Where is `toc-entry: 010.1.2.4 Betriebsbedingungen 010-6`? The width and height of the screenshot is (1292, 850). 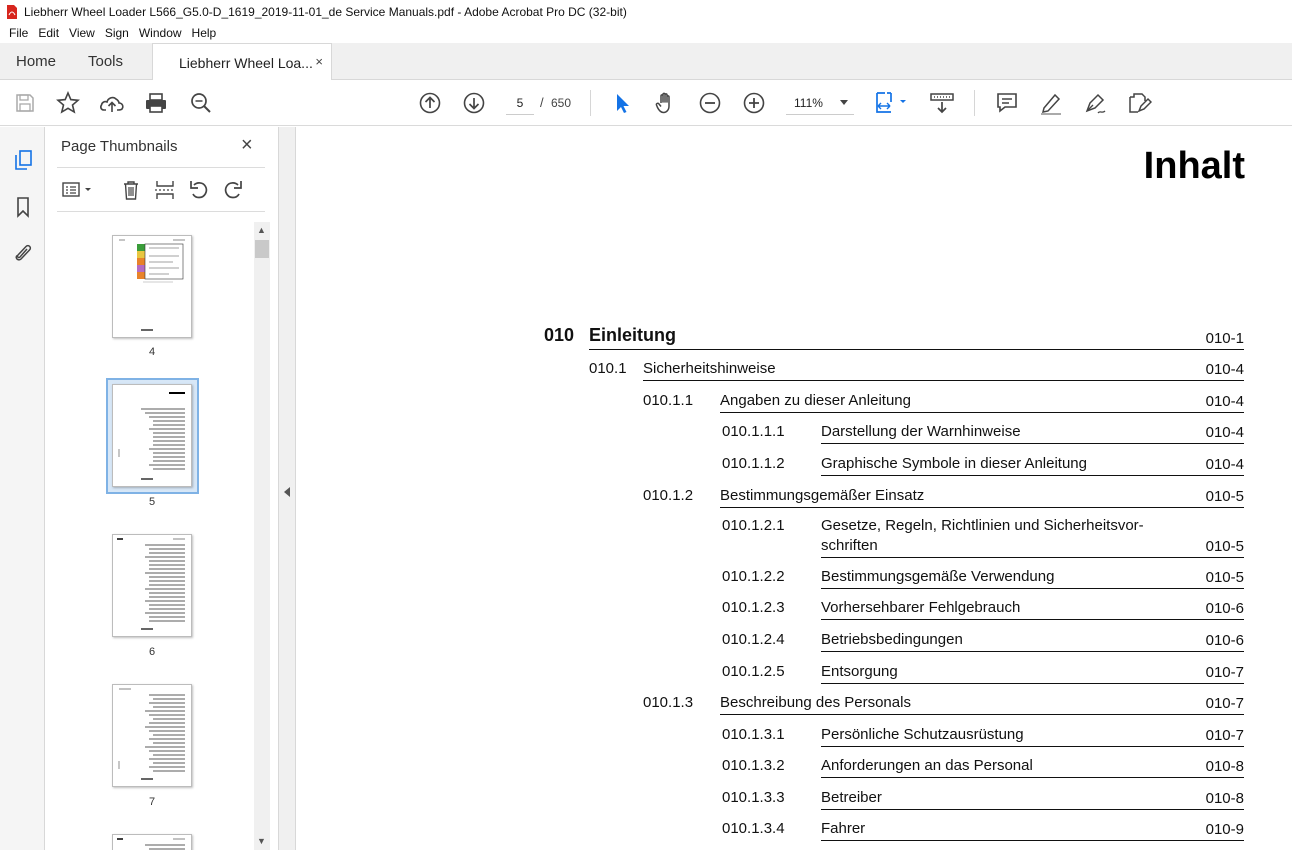
toc-entry: 010.1.2.4 Betriebsbedingungen 010-6 is located at coordinates (794, 639).